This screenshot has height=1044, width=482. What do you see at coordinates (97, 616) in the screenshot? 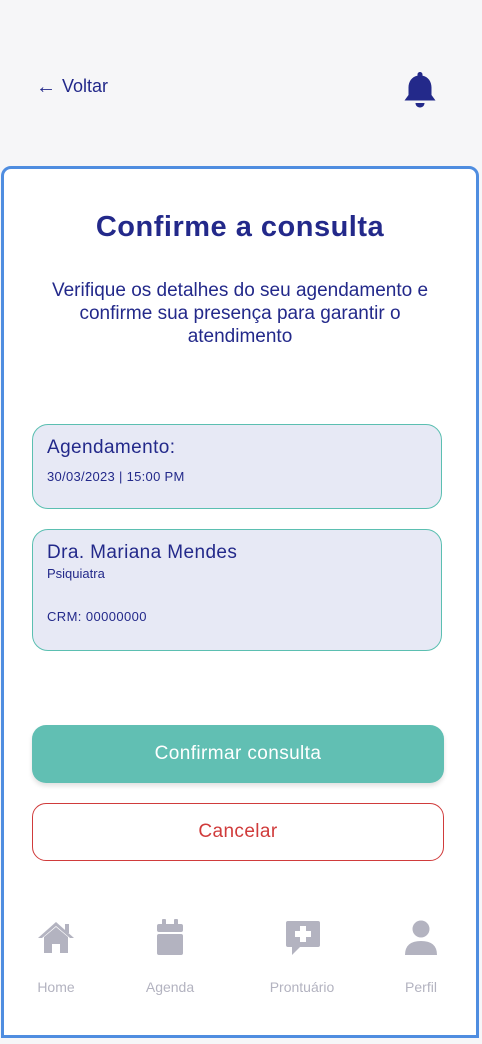
I see `doctor-crm: CRM: 00000000` at bounding box center [97, 616].